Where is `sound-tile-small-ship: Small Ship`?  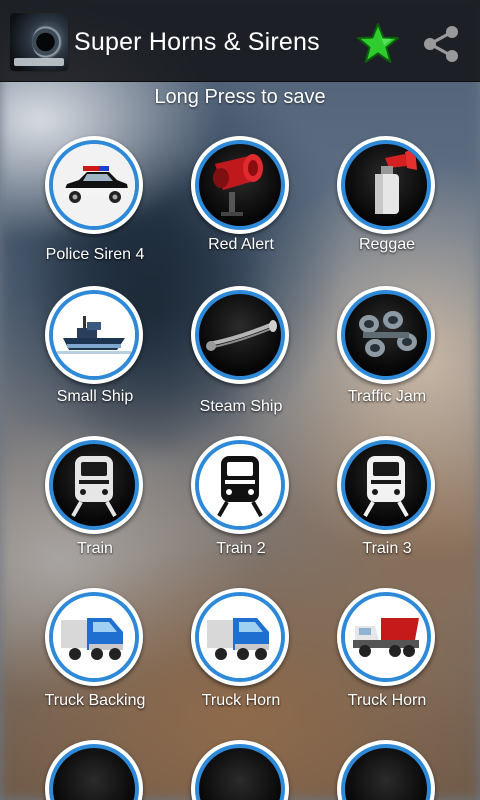
sound-tile-small-ship: Small Ship is located at coordinates (95, 361).